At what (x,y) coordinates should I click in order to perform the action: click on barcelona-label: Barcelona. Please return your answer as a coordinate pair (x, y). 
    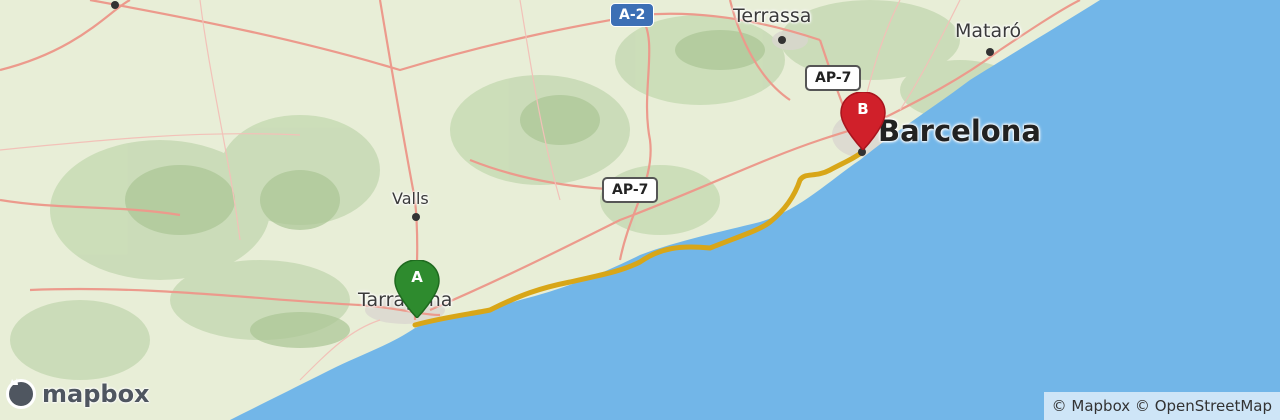
    Looking at the image, I should click on (959, 131).